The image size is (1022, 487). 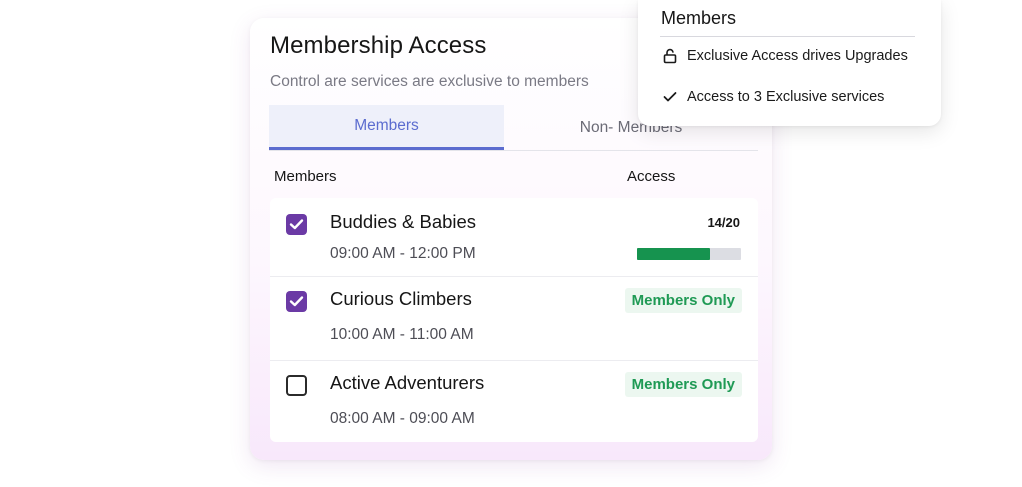 I want to click on service-name: Curious Climbers, so click(x=401, y=298).